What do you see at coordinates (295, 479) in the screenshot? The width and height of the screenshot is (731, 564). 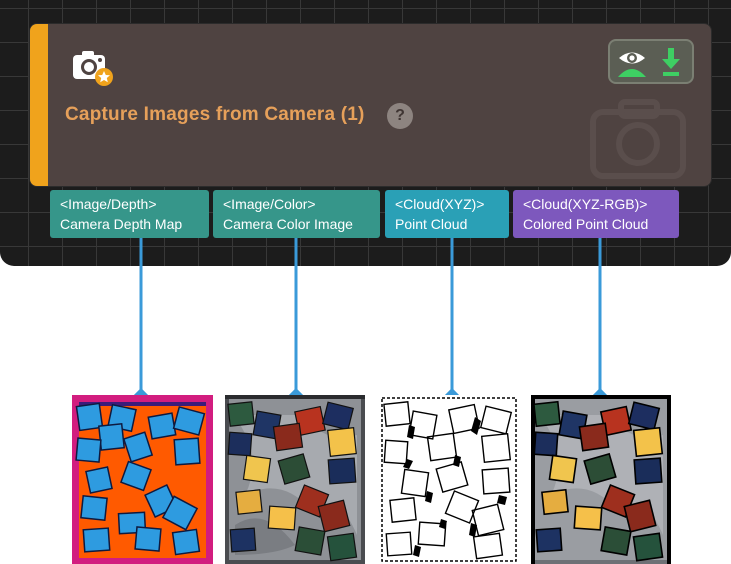 I see `color-image-preview` at bounding box center [295, 479].